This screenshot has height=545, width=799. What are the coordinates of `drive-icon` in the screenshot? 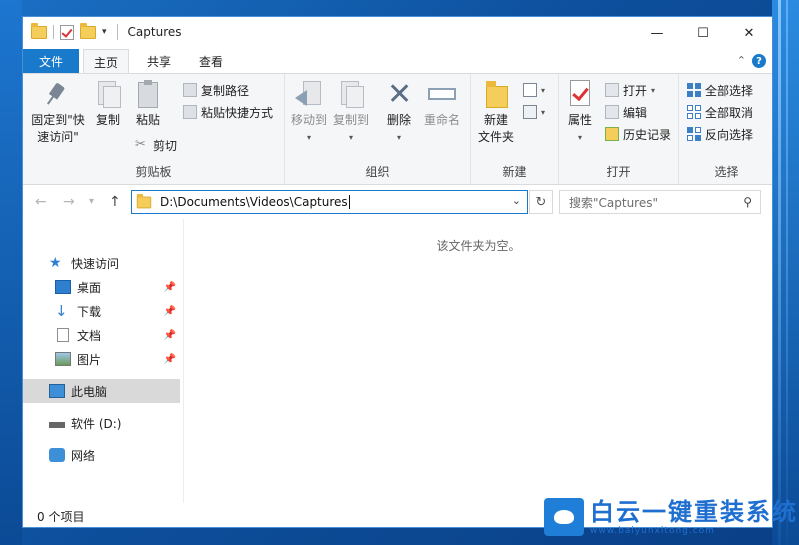 It's located at (57, 425).